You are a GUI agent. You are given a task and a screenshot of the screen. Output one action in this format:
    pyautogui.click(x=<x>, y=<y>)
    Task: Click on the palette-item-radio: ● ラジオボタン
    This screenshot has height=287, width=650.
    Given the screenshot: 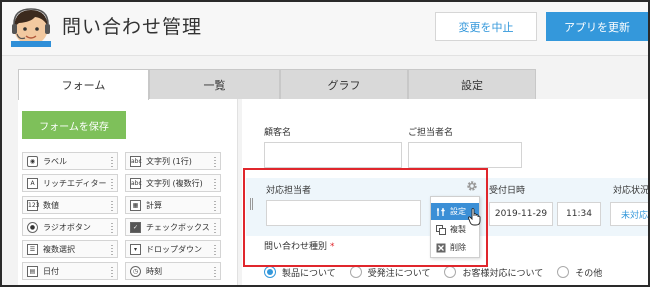 What is the action you would take?
    pyautogui.click(x=70, y=227)
    